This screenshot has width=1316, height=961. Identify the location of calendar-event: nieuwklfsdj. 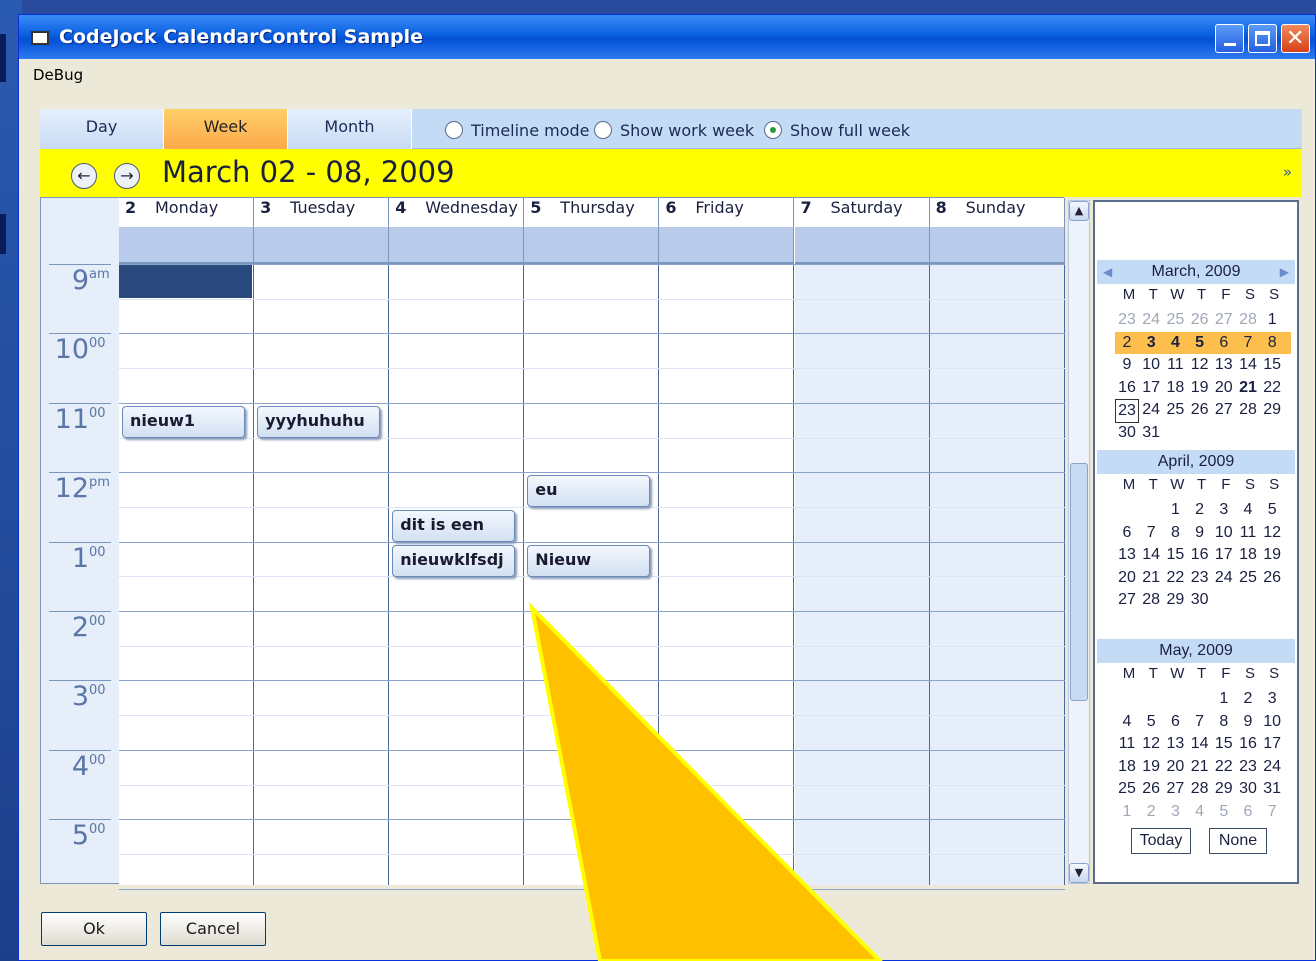
(454, 560).